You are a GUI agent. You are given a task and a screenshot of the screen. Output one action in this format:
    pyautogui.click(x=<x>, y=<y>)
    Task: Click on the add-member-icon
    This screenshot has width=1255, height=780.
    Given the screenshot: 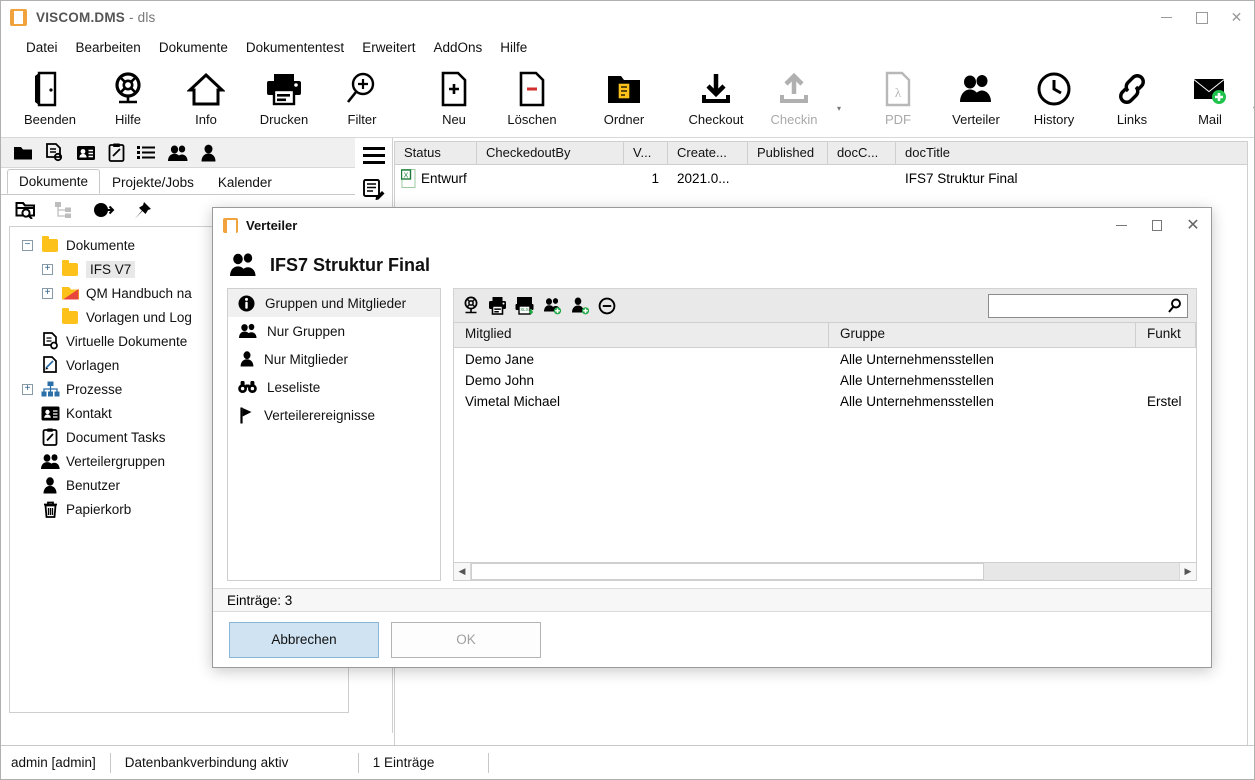 What is the action you would take?
    pyautogui.click(x=580, y=306)
    